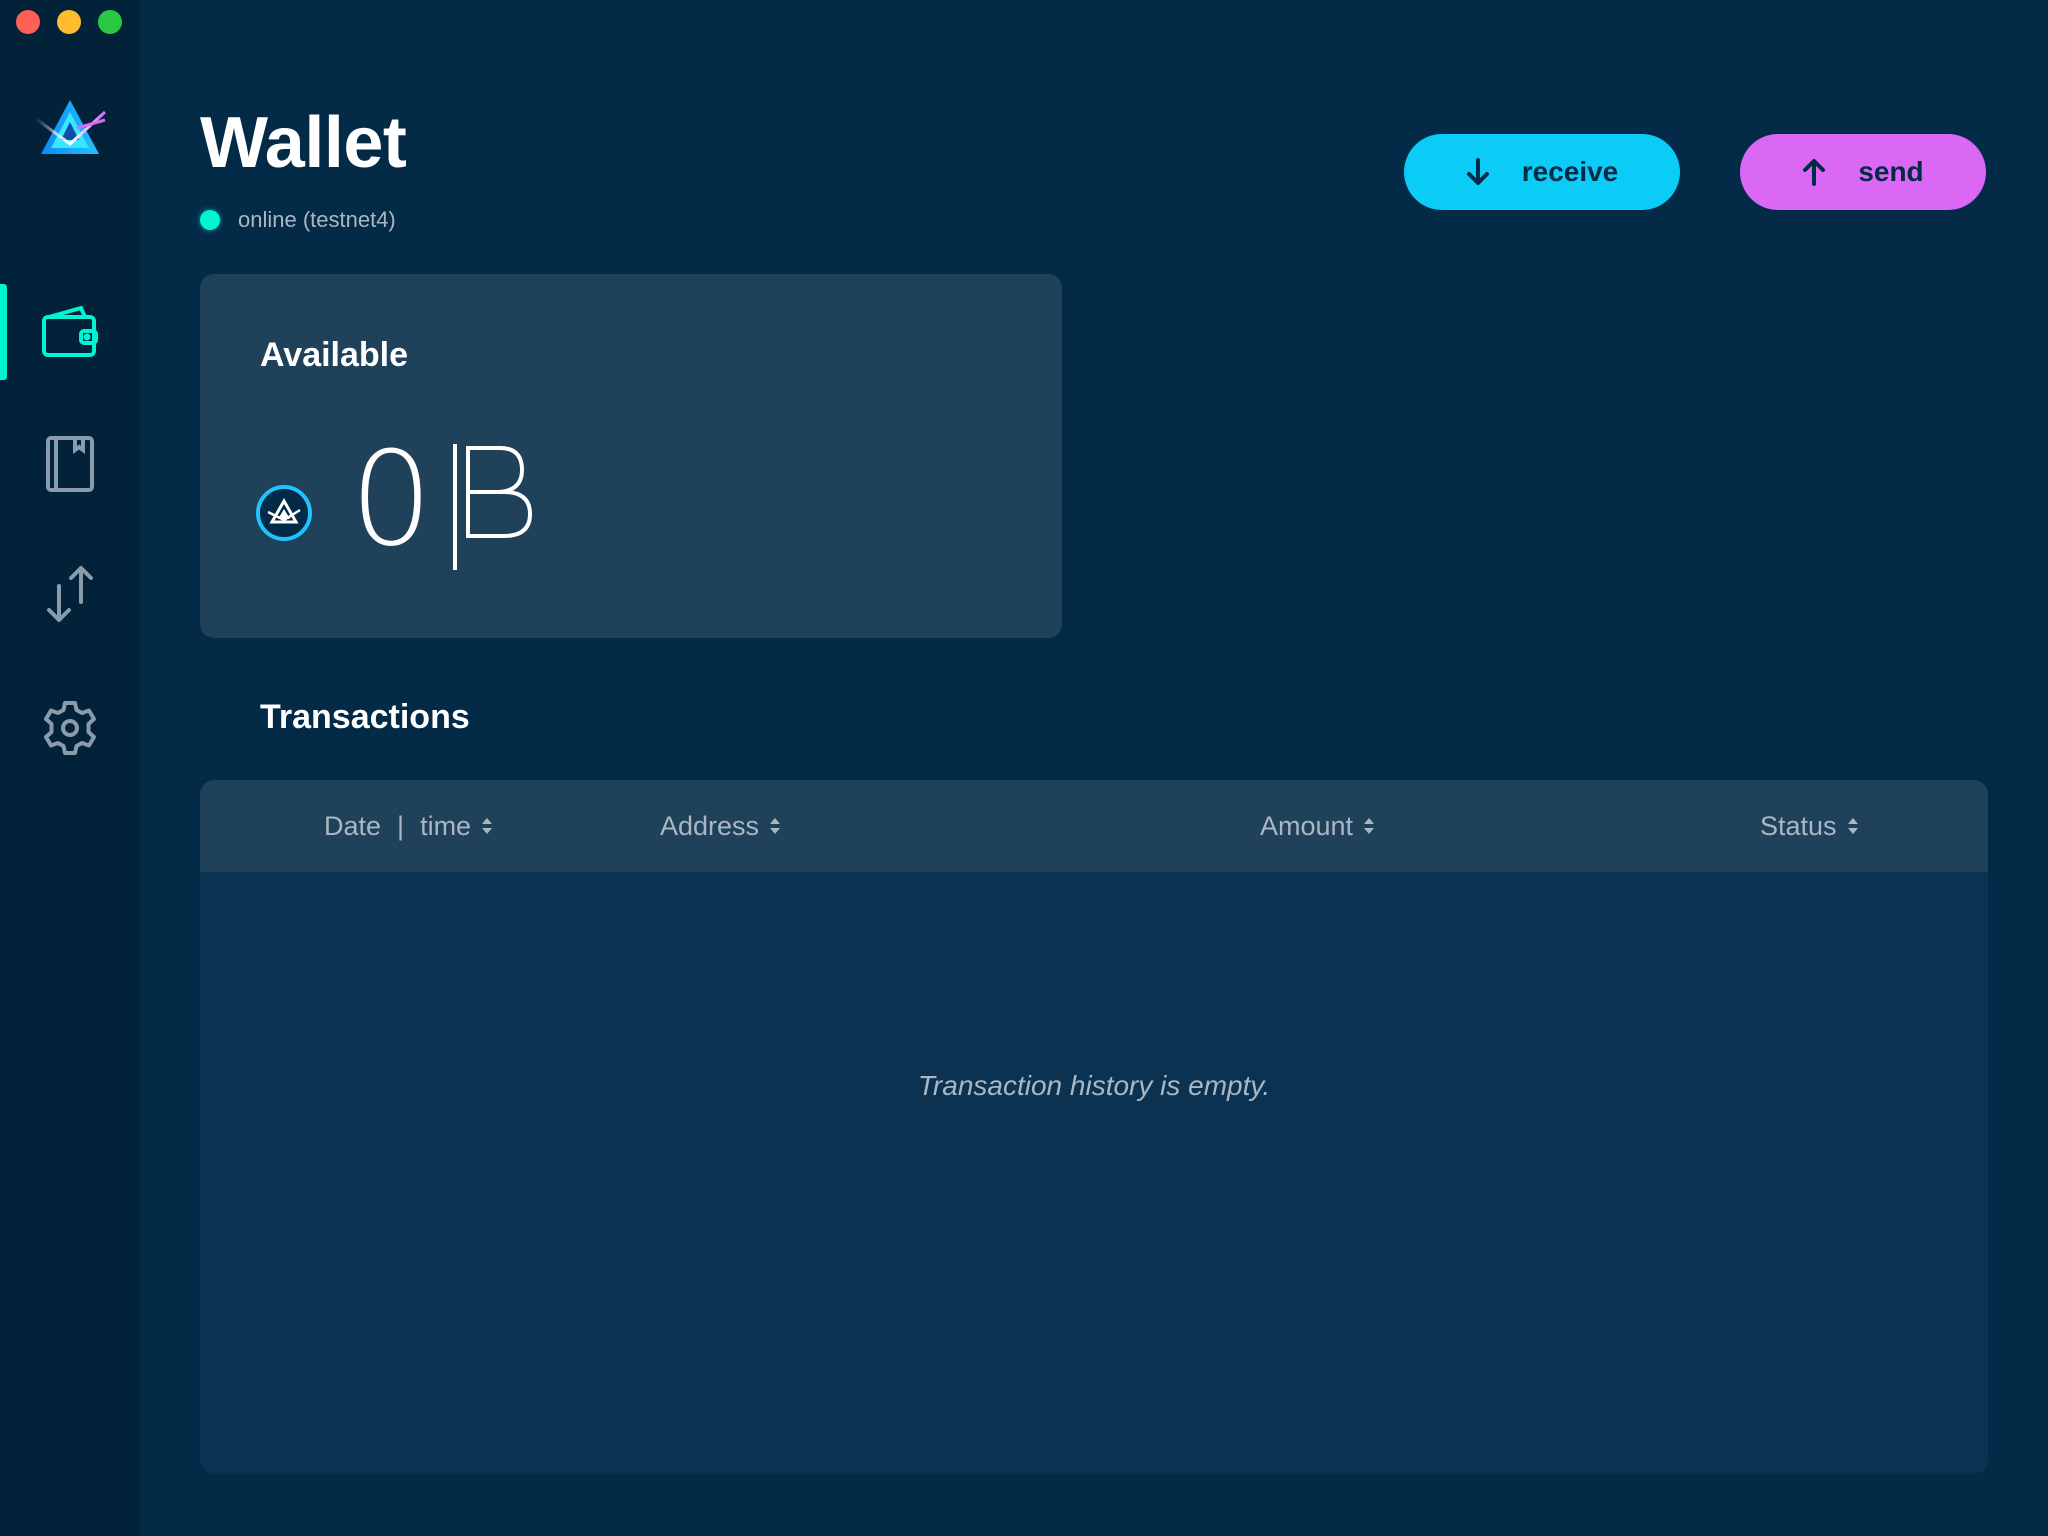 This screenshot has height=1536, width=2048. I want to click on column-label-time: time, so click(446, 825).